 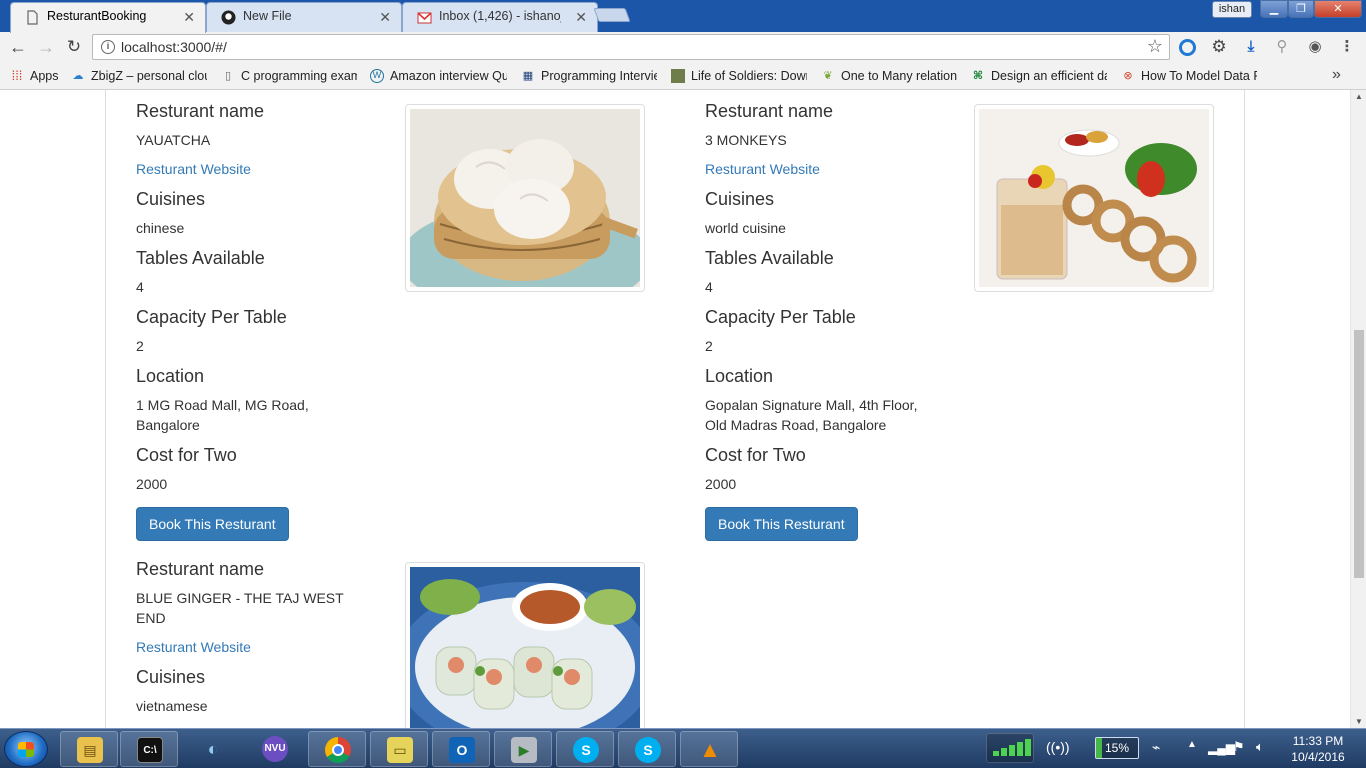 What do you see at coordinates (1359, 721) in the screenshot?
I see `scroll-down-arrow-icon: ▼` at bounding box center [1359, 721].